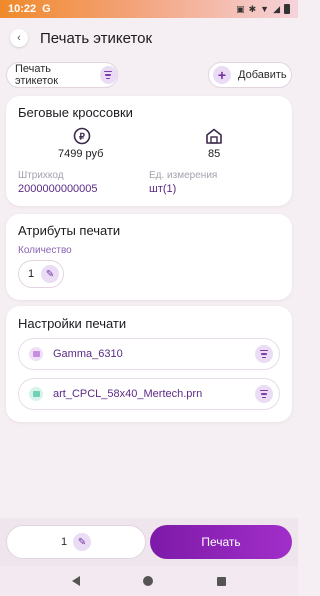 This screenshot has width=320, height=596. What do you see at coordinates (183, 175) in the screenshot?
I see `unit-label: Ед. измерения` at bounding box center [183, 175].